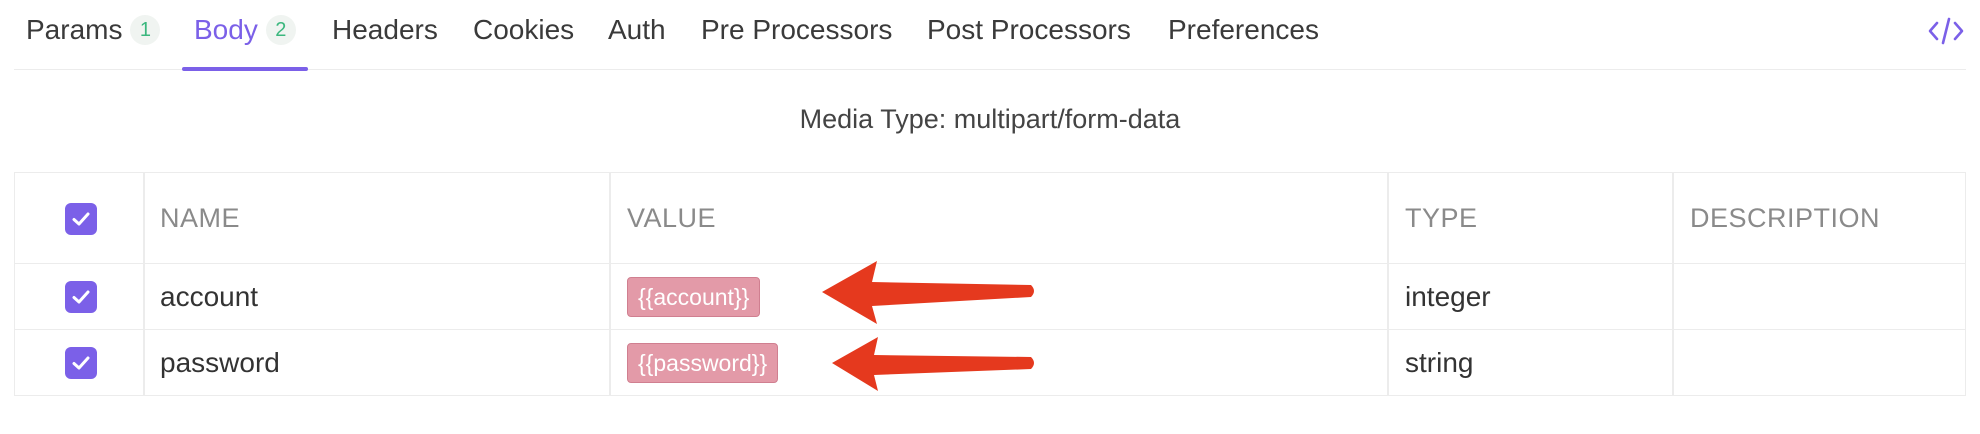  What do you see at coordinates (1448, 296) in the screenshot?
I see `param-type-cell: integer` at bounding box center [1448, 296].